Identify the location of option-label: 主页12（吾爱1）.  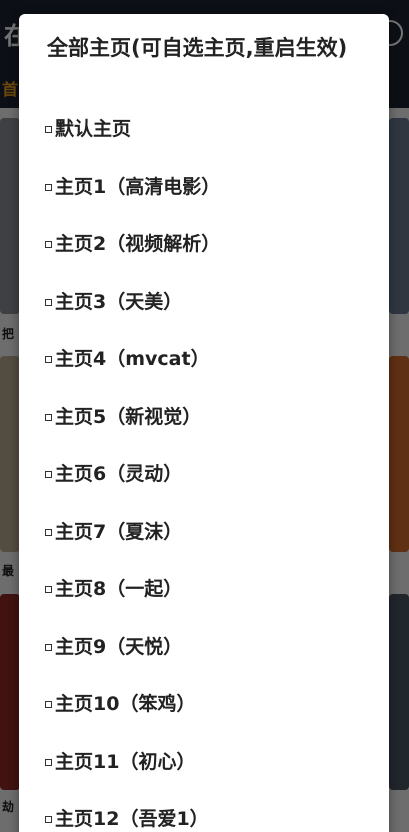
(132, 819).